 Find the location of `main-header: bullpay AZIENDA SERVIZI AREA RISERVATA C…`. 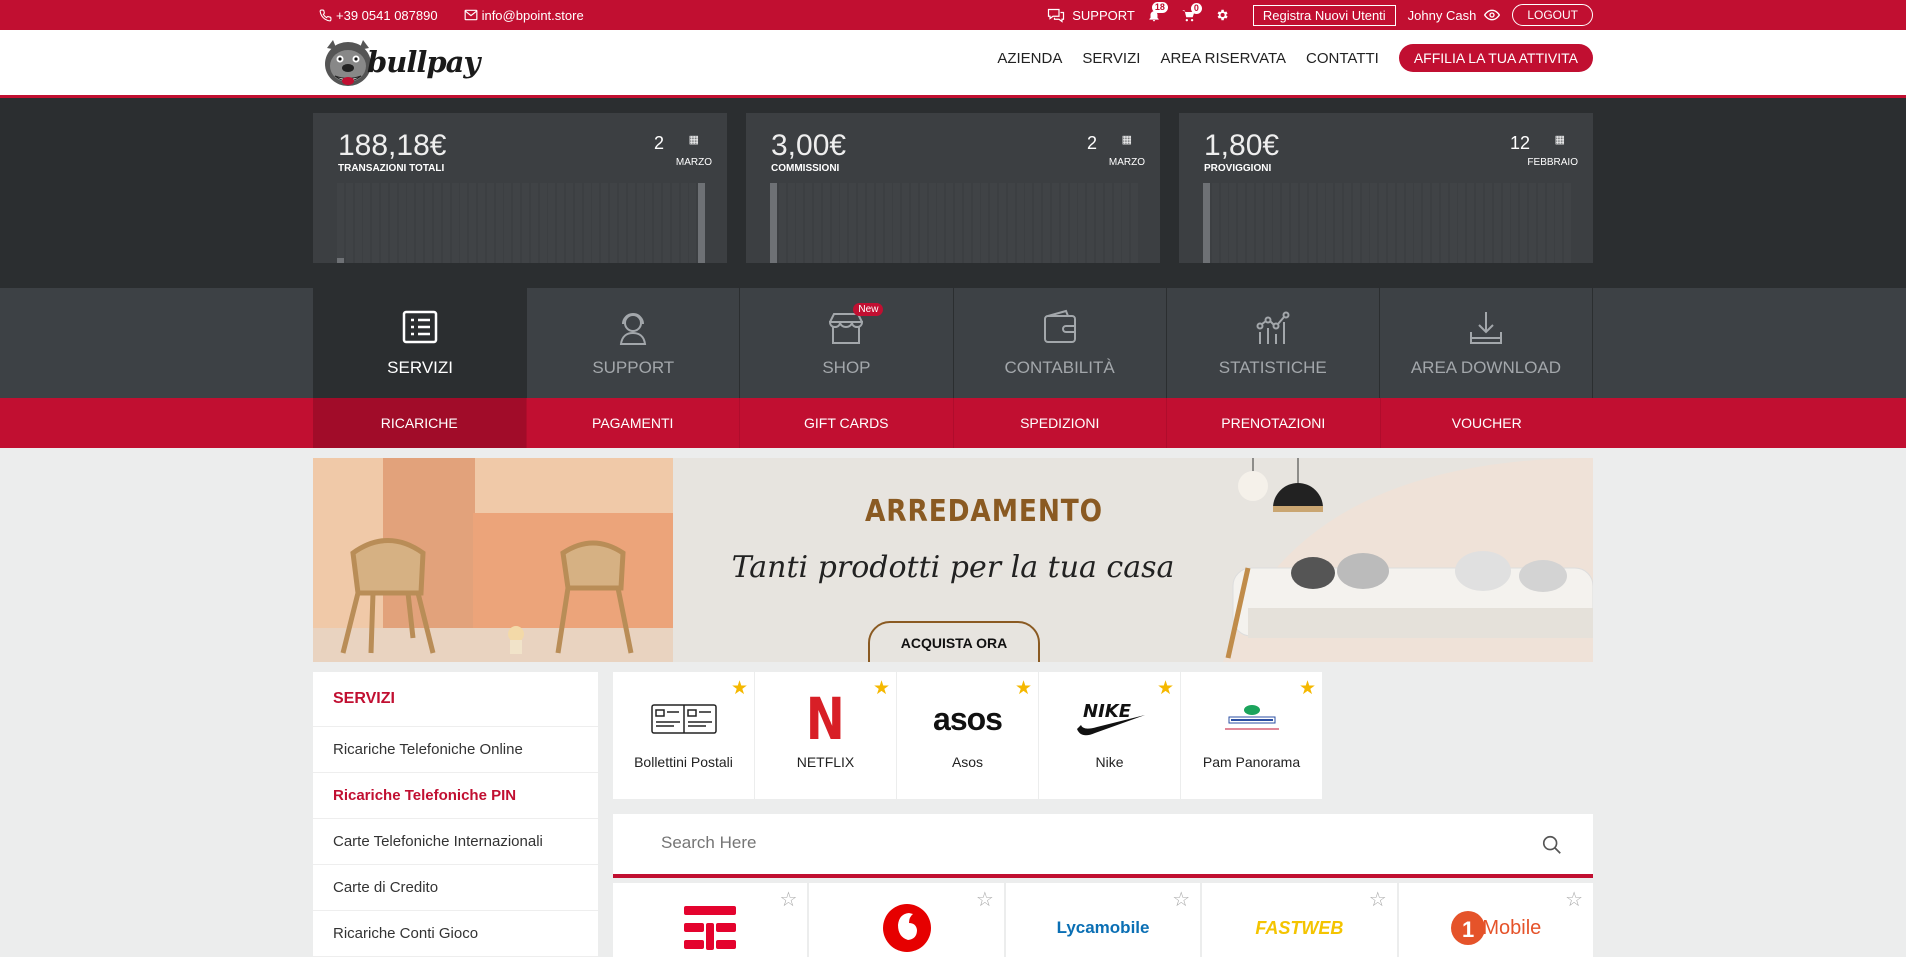

main-header: bullpay AZIENDA SERVIZI AREA RISERVATA C… is located at coordinates (953, 64).